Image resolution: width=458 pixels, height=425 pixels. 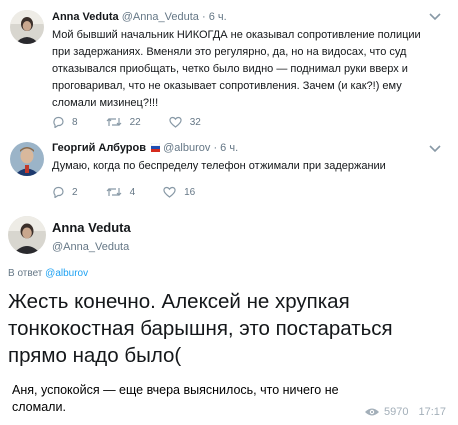 What do you see at coordinates (186, 148) in the screenshot?
I see `author-handle: @alburov` at bounding box center [186, 148].